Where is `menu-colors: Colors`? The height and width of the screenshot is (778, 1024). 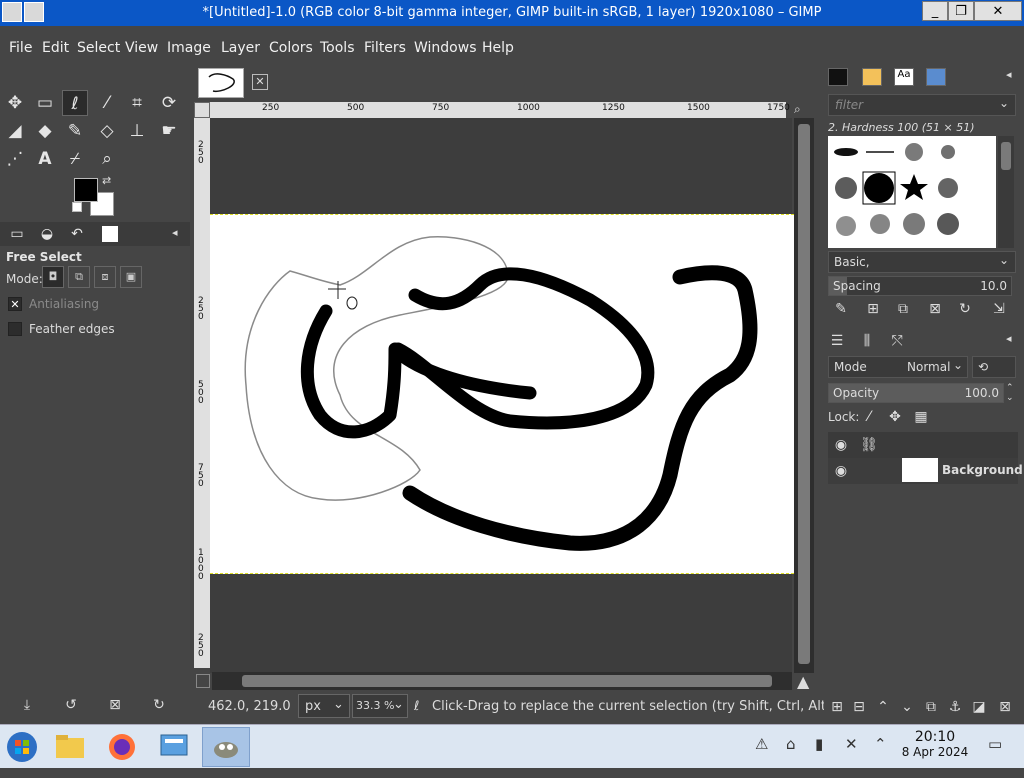 menu-colors: Colors is located at coordinates (291, 48).